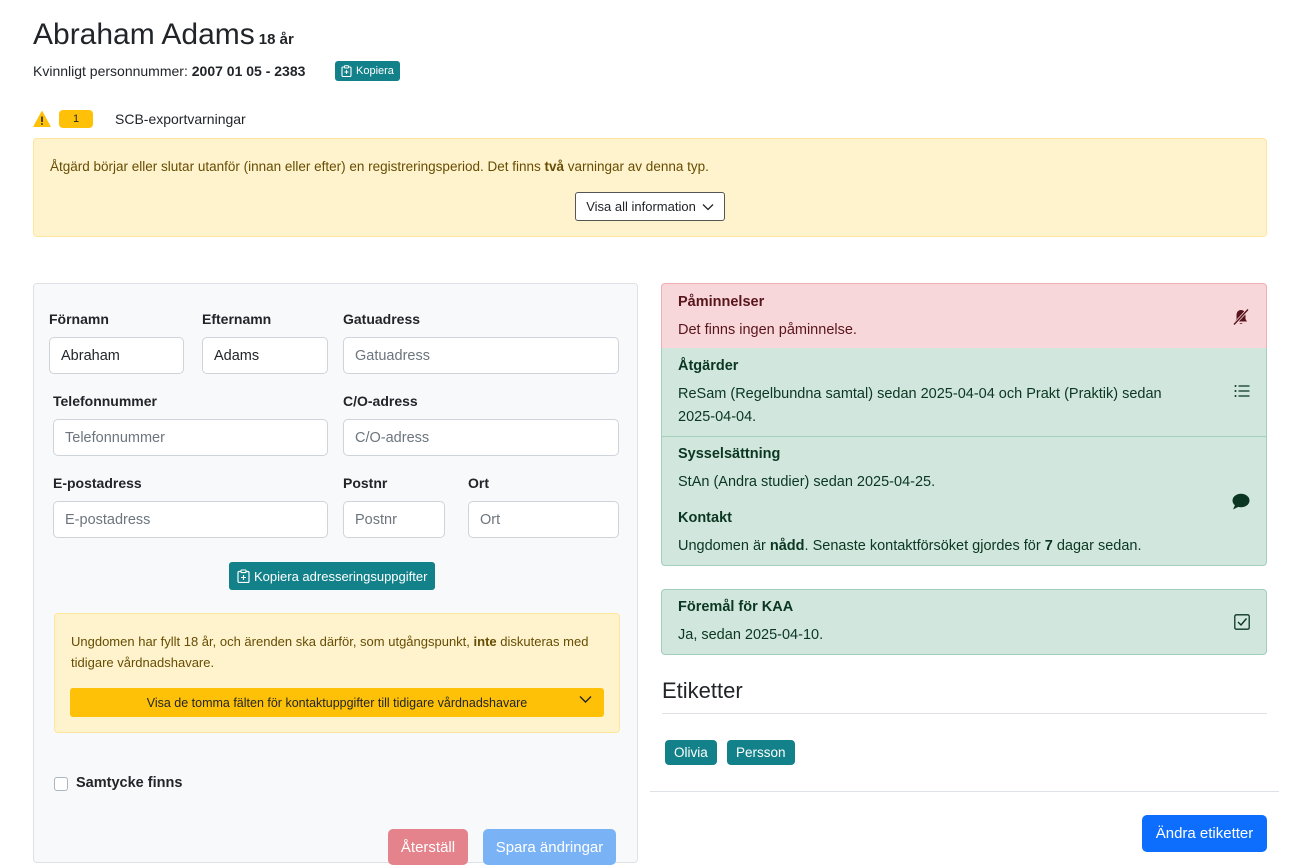 The image size is (1307, 865). I want to click on tags-divider, so click(964, 713).